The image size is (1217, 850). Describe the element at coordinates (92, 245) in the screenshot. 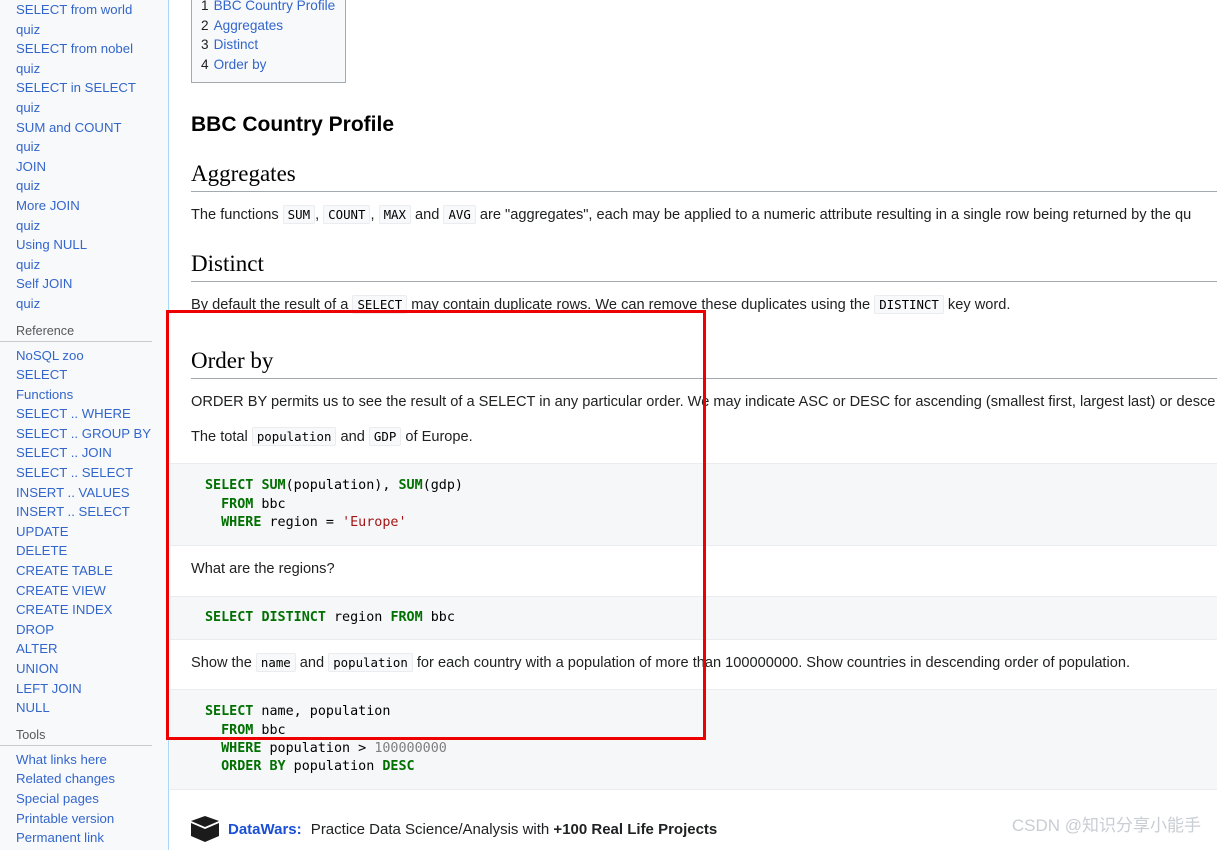

I see `list-item: Using NULL` at that location.